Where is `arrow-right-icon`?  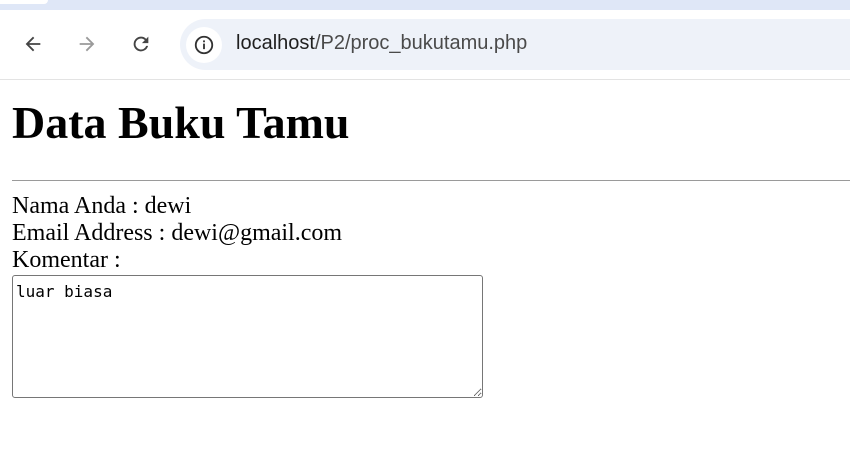
arrow-right-icon is located at coordinates (87, 44).